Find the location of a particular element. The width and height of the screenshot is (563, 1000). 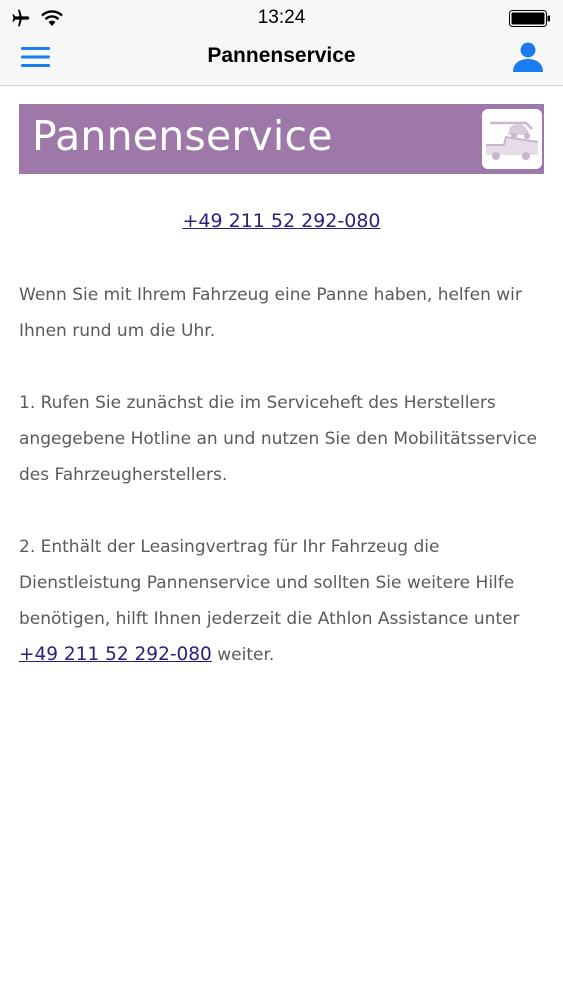

status-time: 13:24 is located at coordinates (281, 17).